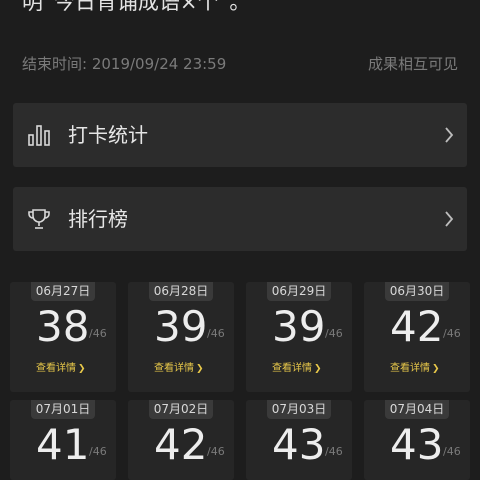 This screenshot has height=480, width=480. I want to click on day-count: 41, so click(63, 444).